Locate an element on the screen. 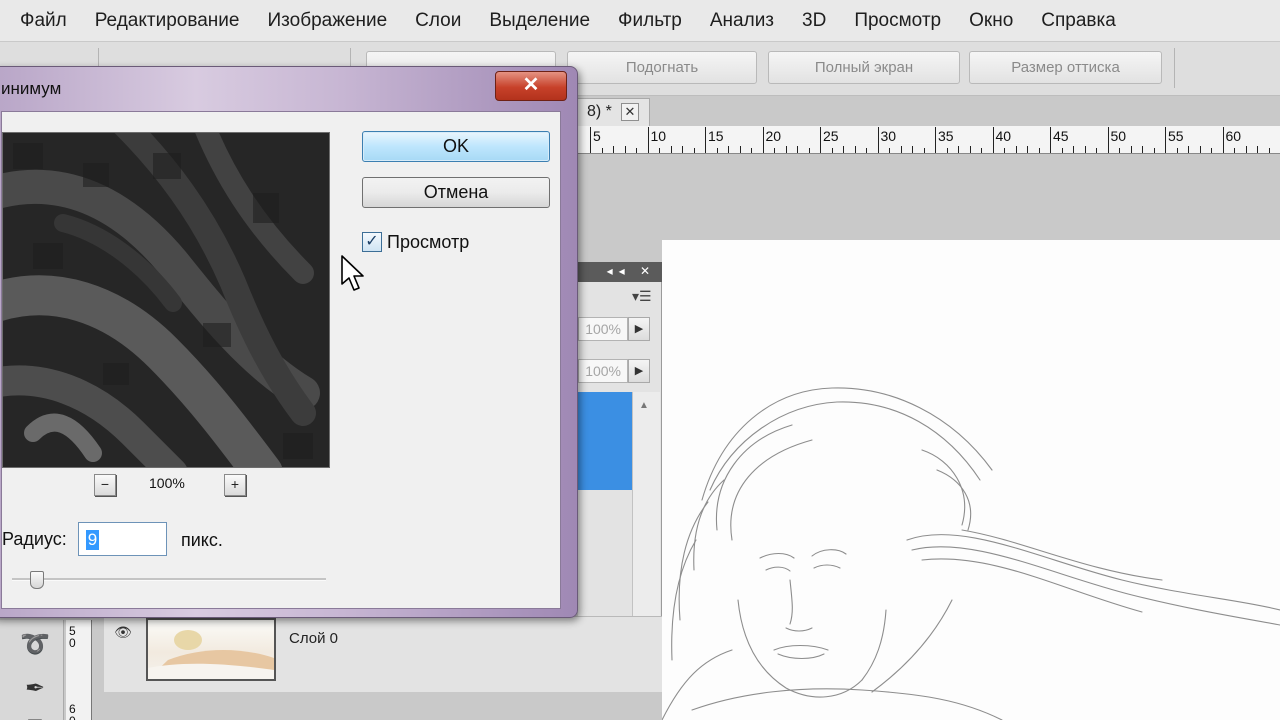 The width and height of the screenshot is (1280, 720). preview-image is located at coordinates (166, 300).